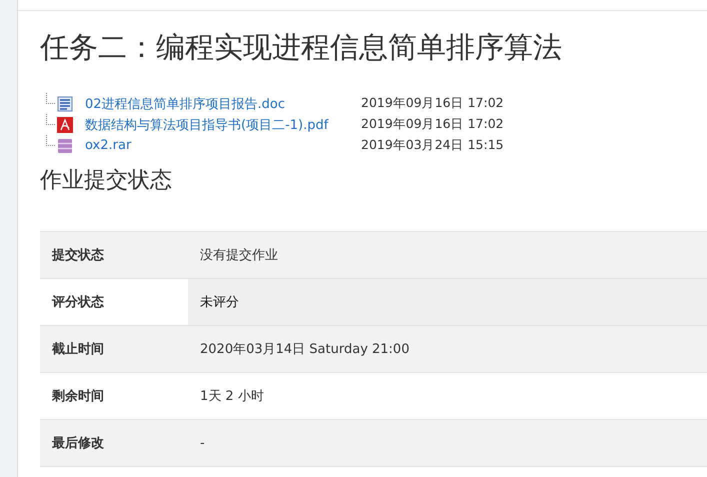  Describe the element at coordinates (106, 181) in the screenshot. I see `section-heading: 作业提交状态` at that location.